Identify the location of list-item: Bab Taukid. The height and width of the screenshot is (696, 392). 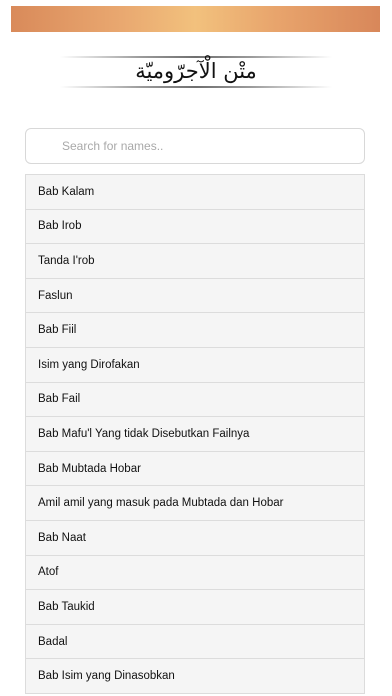
(195, 607).